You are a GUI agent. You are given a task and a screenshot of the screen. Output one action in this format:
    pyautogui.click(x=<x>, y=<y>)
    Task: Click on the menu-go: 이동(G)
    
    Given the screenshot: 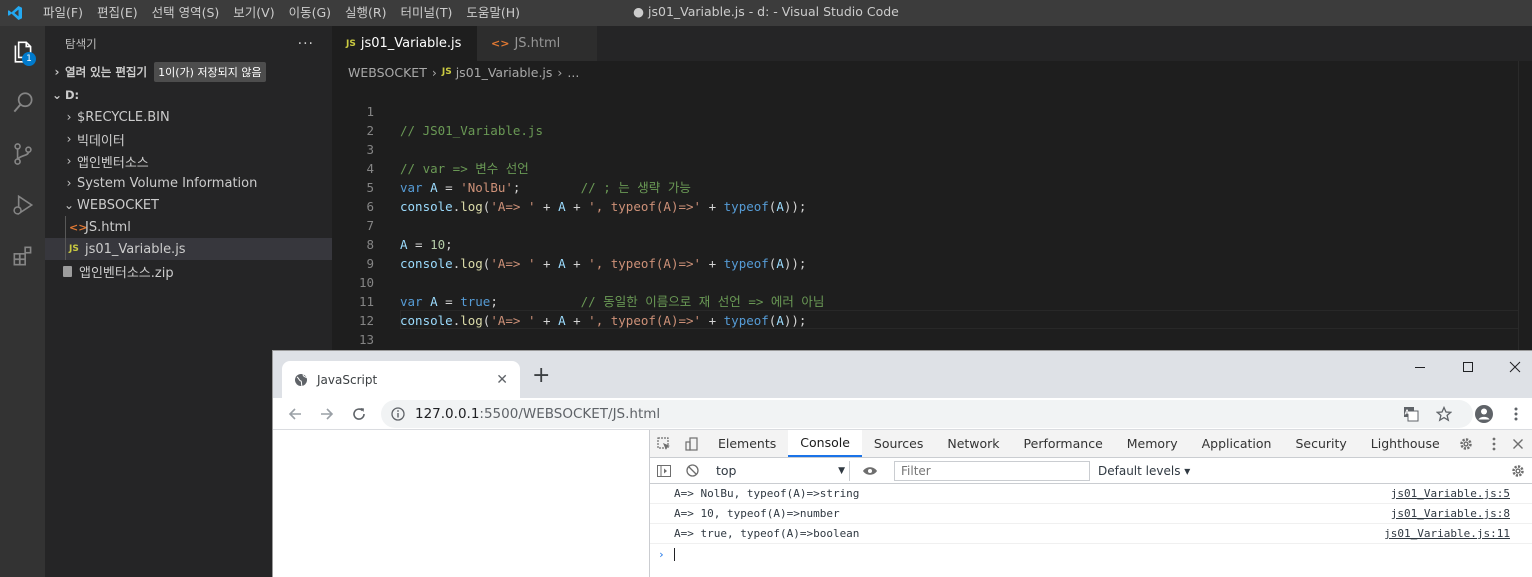 What is the action you would take?
    pyautogui.click(x=310, y=13)
    